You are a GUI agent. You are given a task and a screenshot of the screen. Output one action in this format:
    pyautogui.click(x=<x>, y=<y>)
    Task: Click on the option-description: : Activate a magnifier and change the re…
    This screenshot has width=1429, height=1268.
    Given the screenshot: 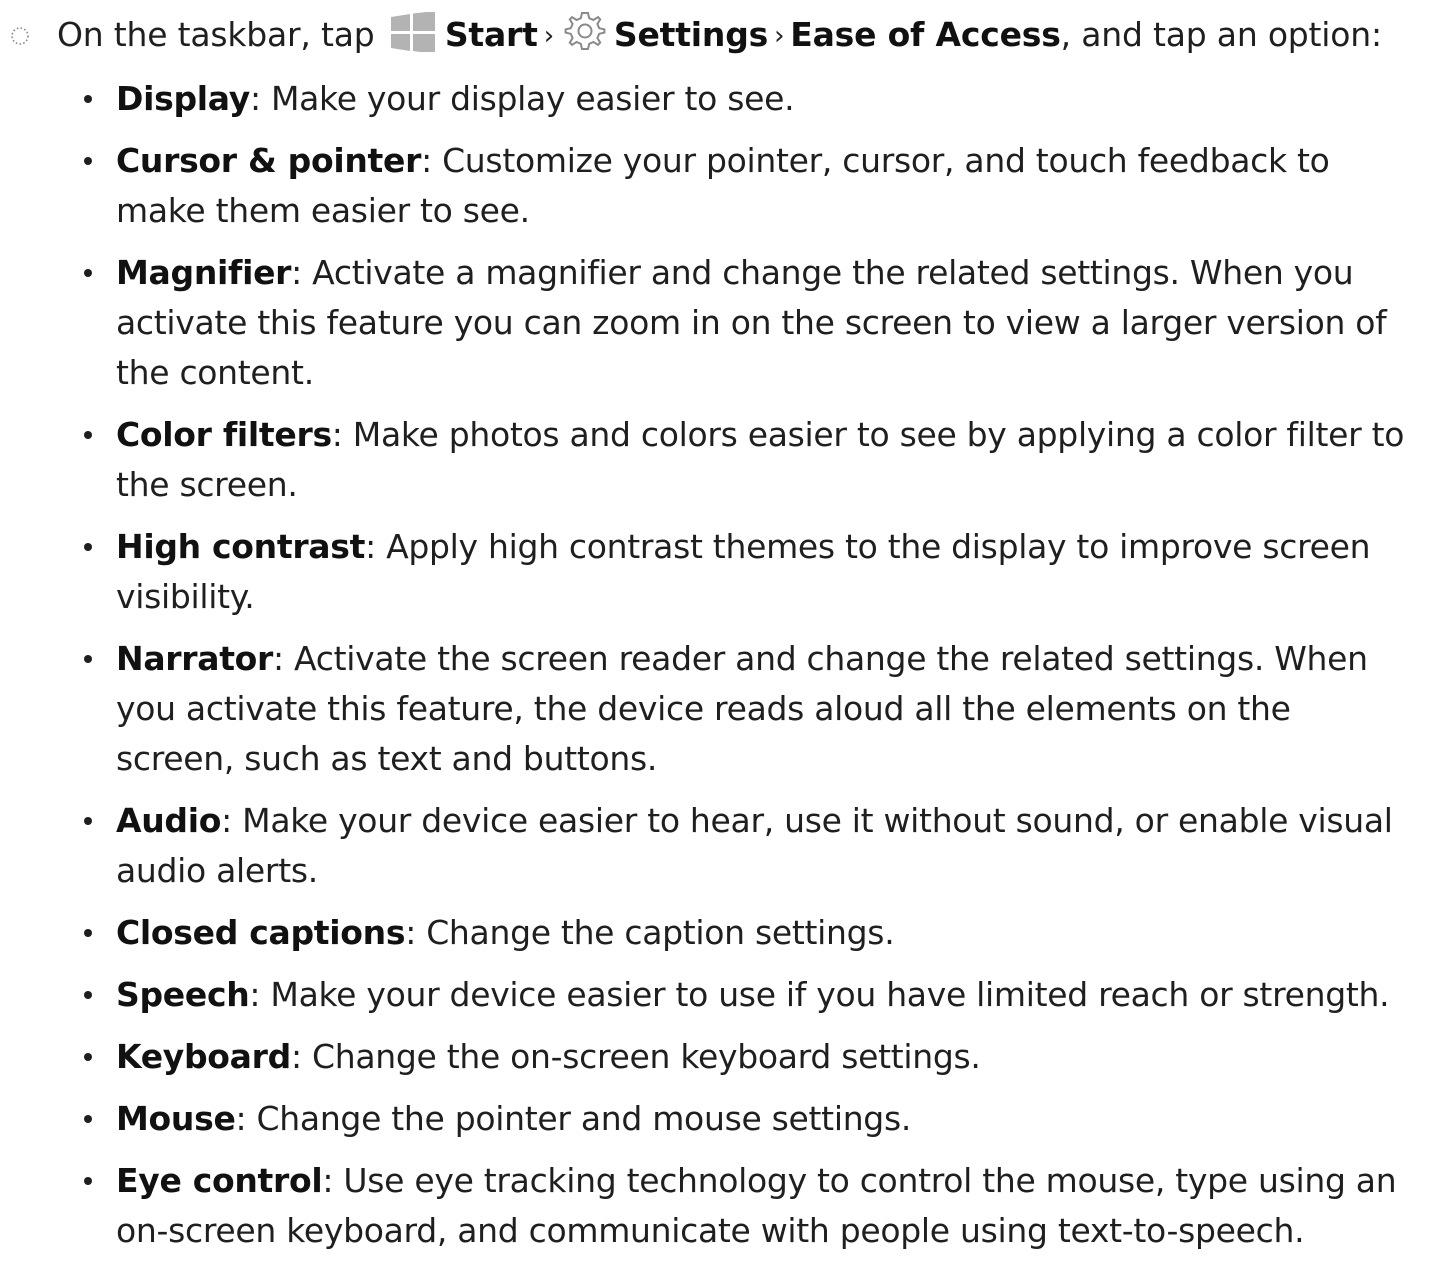 What is the action you would take?
    pyautogui.click(x=751, y=322)
    